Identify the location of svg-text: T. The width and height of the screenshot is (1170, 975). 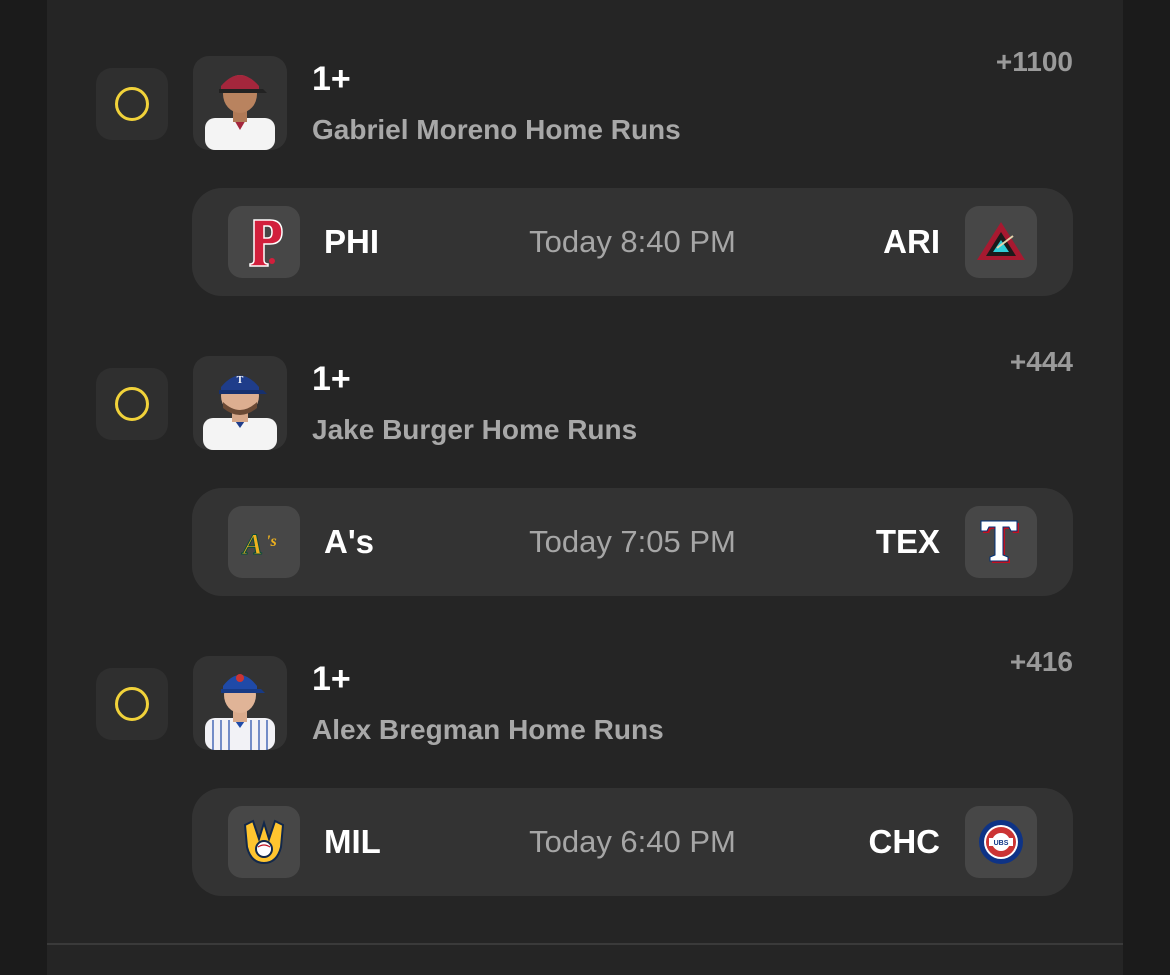
(240, 380).